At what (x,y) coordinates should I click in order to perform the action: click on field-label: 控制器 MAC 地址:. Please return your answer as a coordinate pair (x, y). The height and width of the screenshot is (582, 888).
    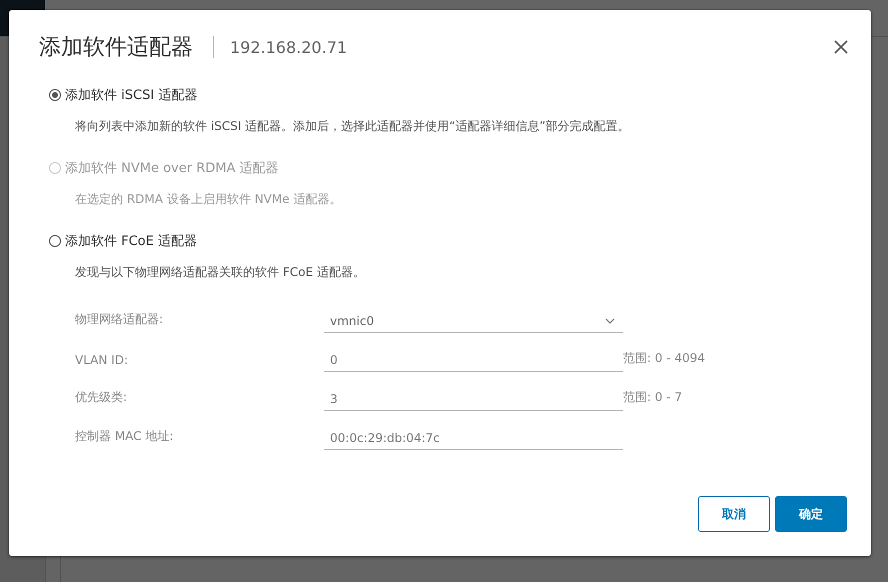
    Looking at the image, I should click on (124, 436).